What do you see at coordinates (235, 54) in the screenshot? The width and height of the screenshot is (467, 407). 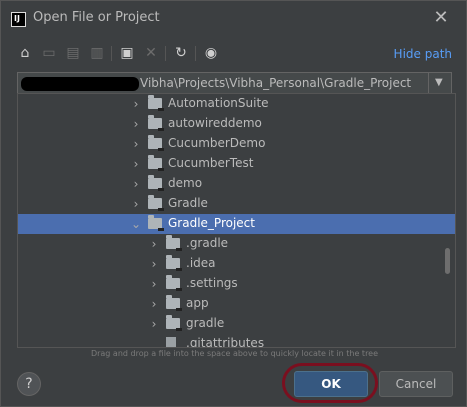 I see `toolbar: ⌂ ▭ ▤ ▥ ▣ ✕ ↻ ◉` at bounding box center [235, 54].